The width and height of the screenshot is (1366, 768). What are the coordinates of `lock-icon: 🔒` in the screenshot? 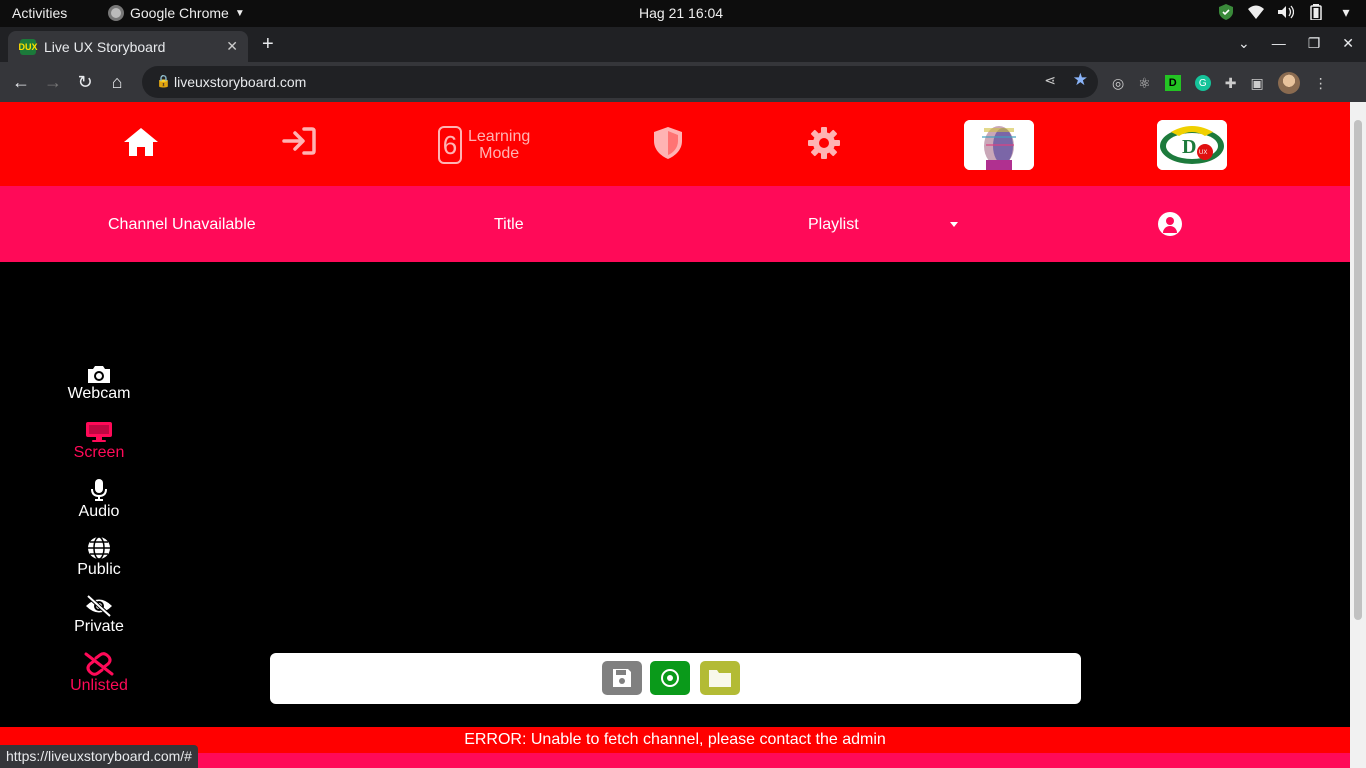 It's located at (163, 81).